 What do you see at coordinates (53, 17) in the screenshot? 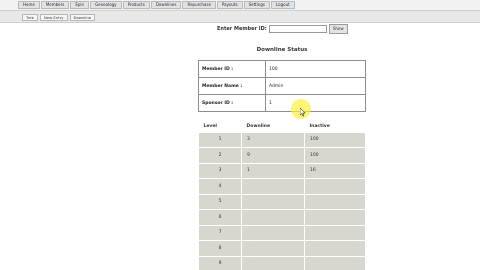
I see `subnav-new-entry: New Entry` at bounding box center [53, 17].